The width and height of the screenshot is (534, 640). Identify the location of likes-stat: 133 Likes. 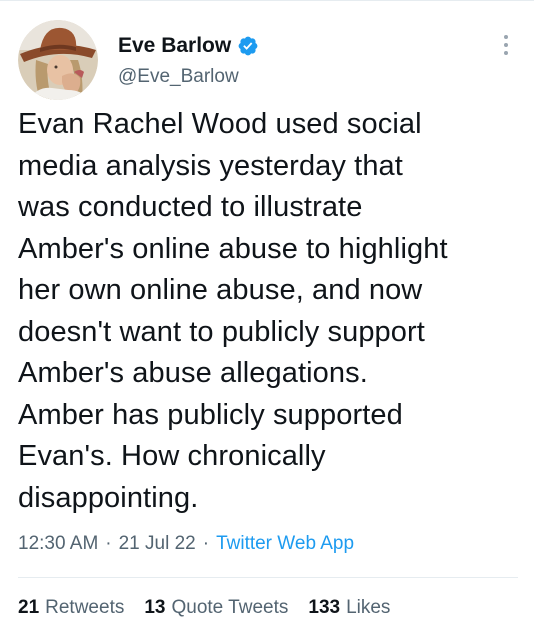
(349, 608).